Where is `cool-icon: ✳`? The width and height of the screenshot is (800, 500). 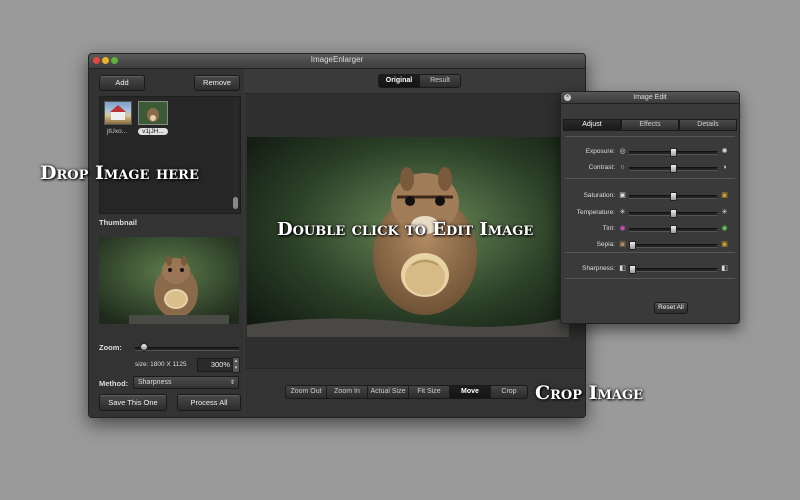
cool-icon: ✳ is located at coordinates (622, 212).